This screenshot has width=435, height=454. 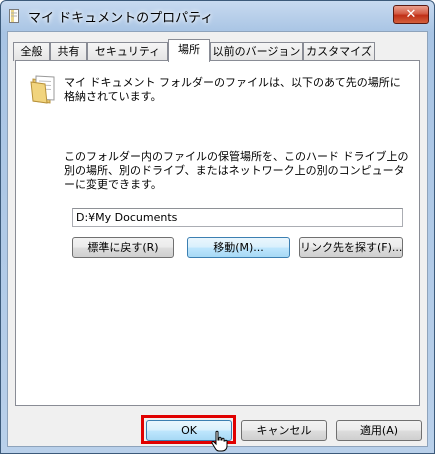 I want to click on title-bar: マイ ドキュメントのプロパティ ✕, so click(x=217, y=16).